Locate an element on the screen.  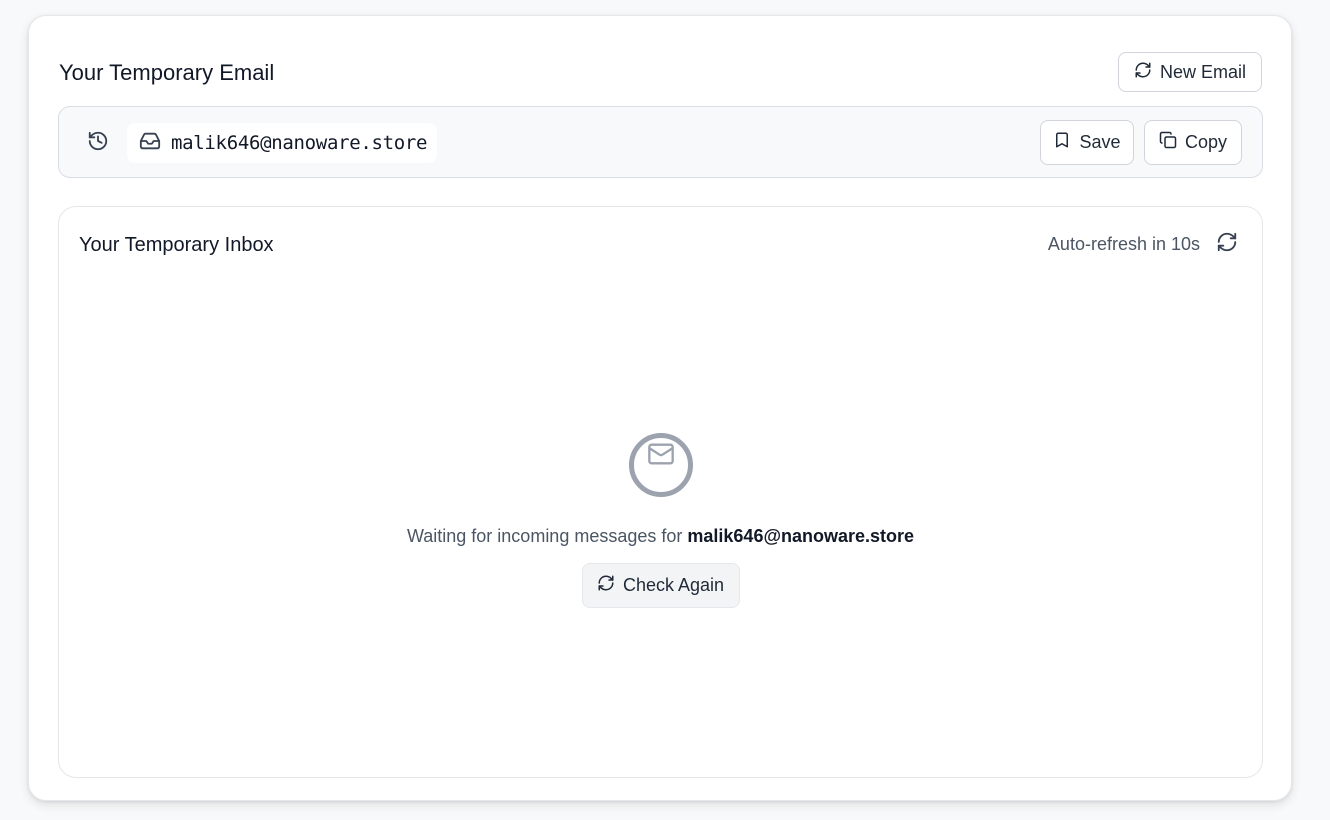
mail-icon is located at coordinates (660, 465).